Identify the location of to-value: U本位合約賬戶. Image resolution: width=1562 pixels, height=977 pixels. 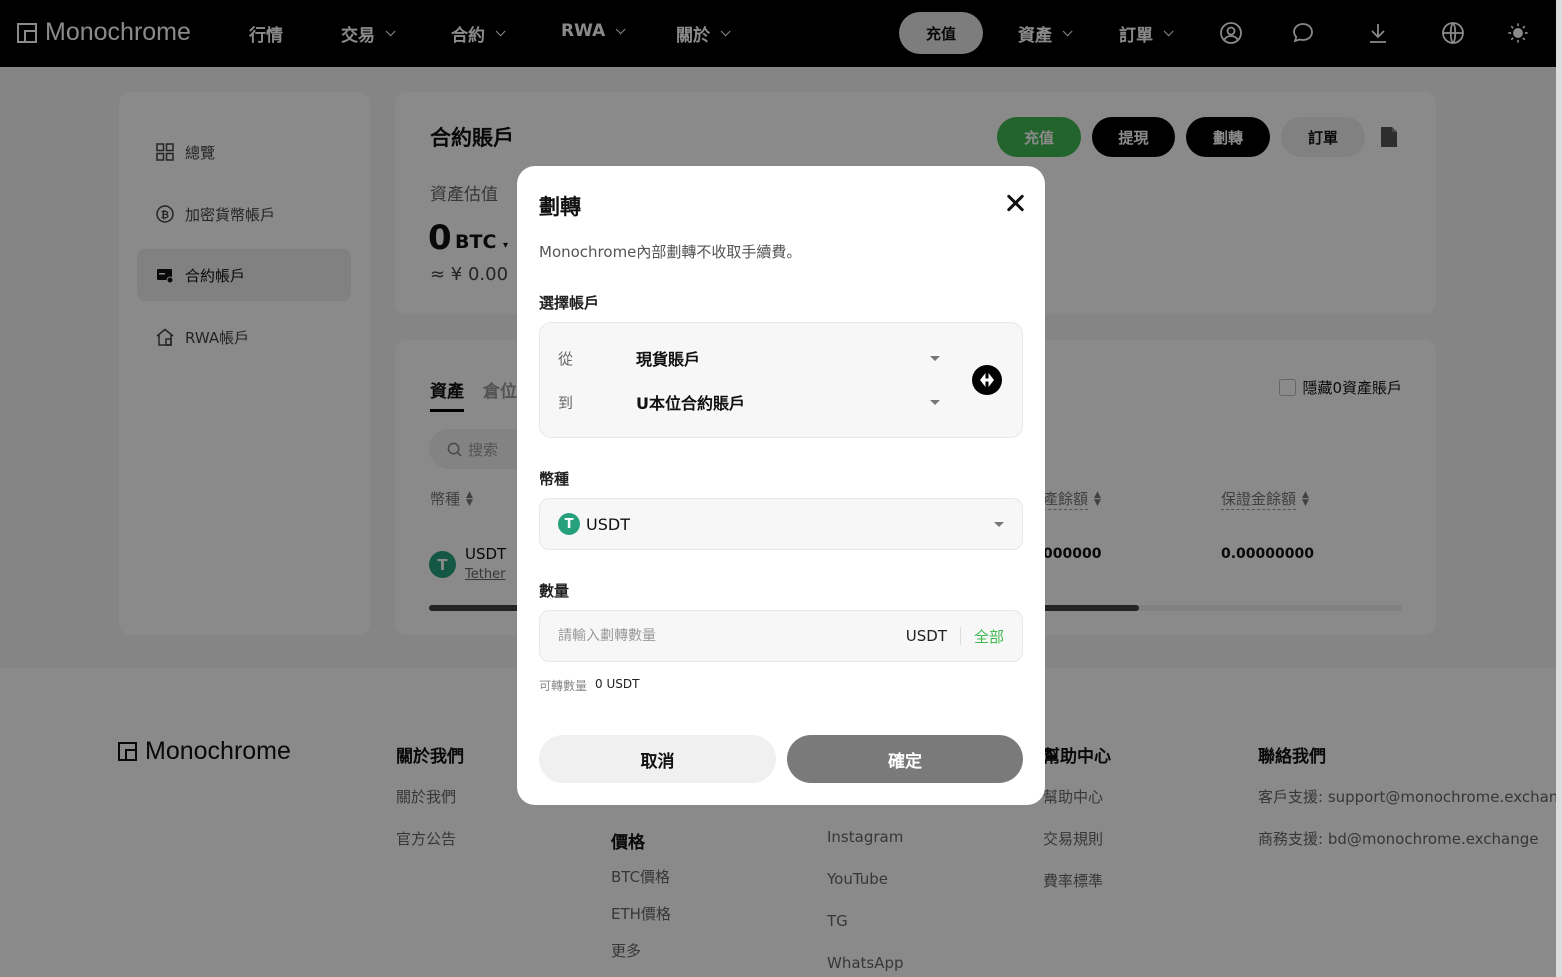
(690, 403).